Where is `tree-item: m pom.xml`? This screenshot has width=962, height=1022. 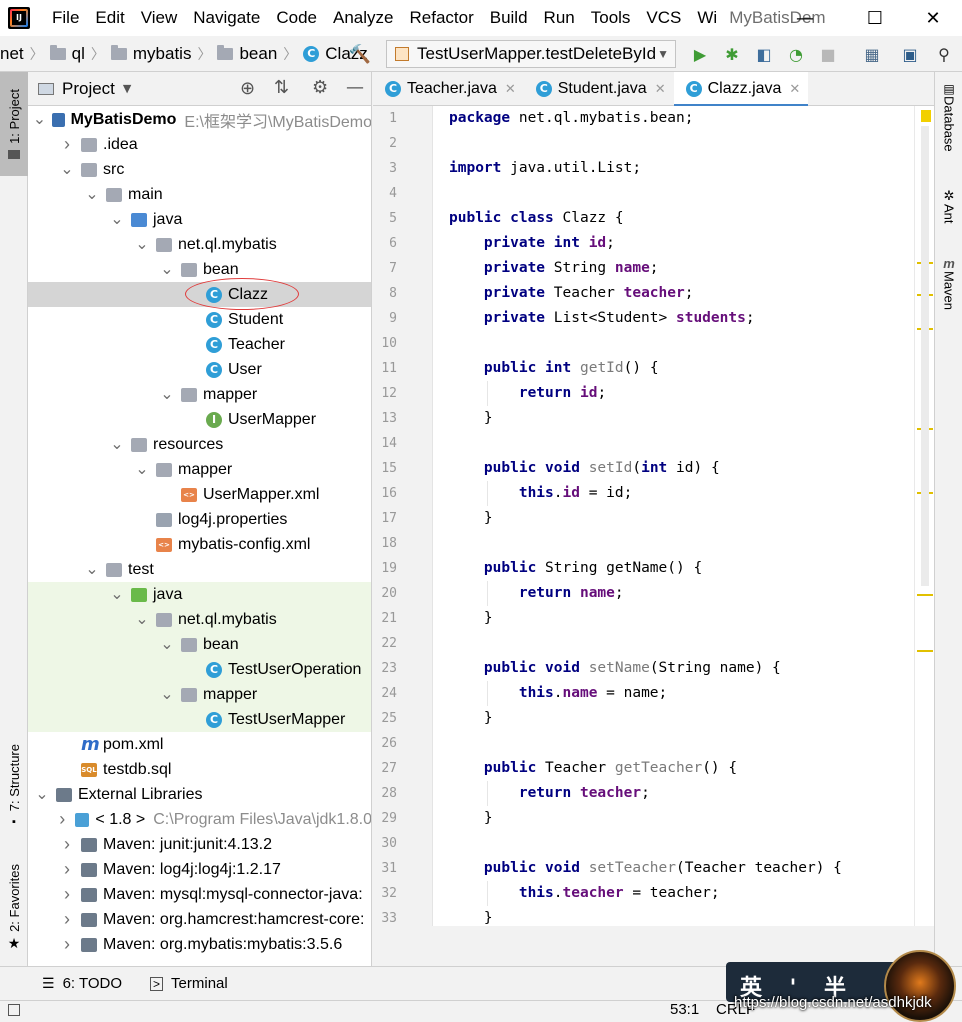
tree-item: m pom.xml is located at coordinates (199, 744).